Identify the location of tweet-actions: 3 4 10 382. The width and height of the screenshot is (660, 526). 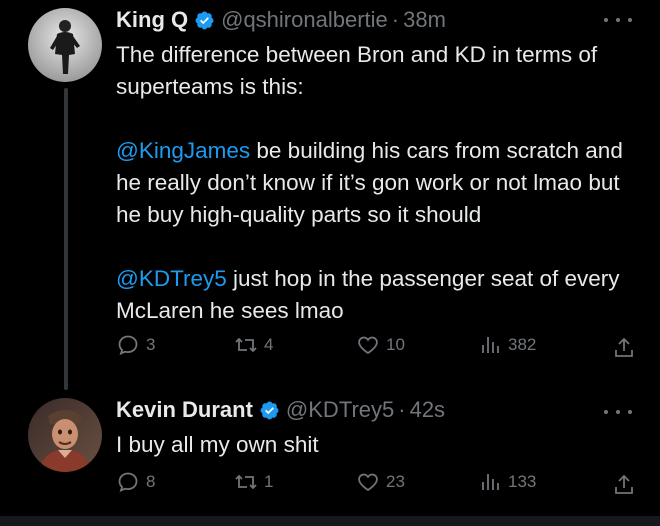
(376, 348).